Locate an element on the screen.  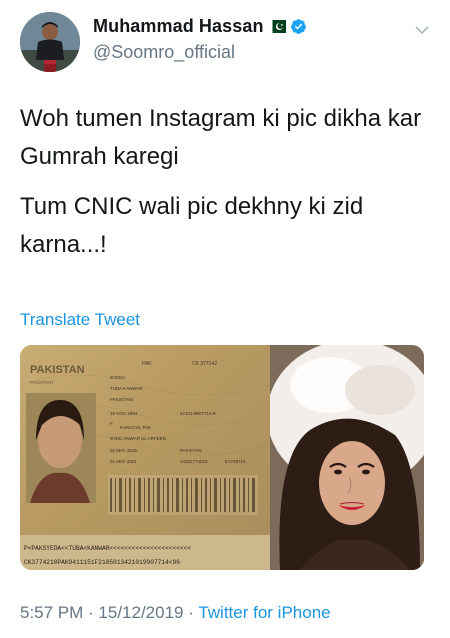
translate-tweet-link: Translate Tweet is located at coordinates (80, 320).